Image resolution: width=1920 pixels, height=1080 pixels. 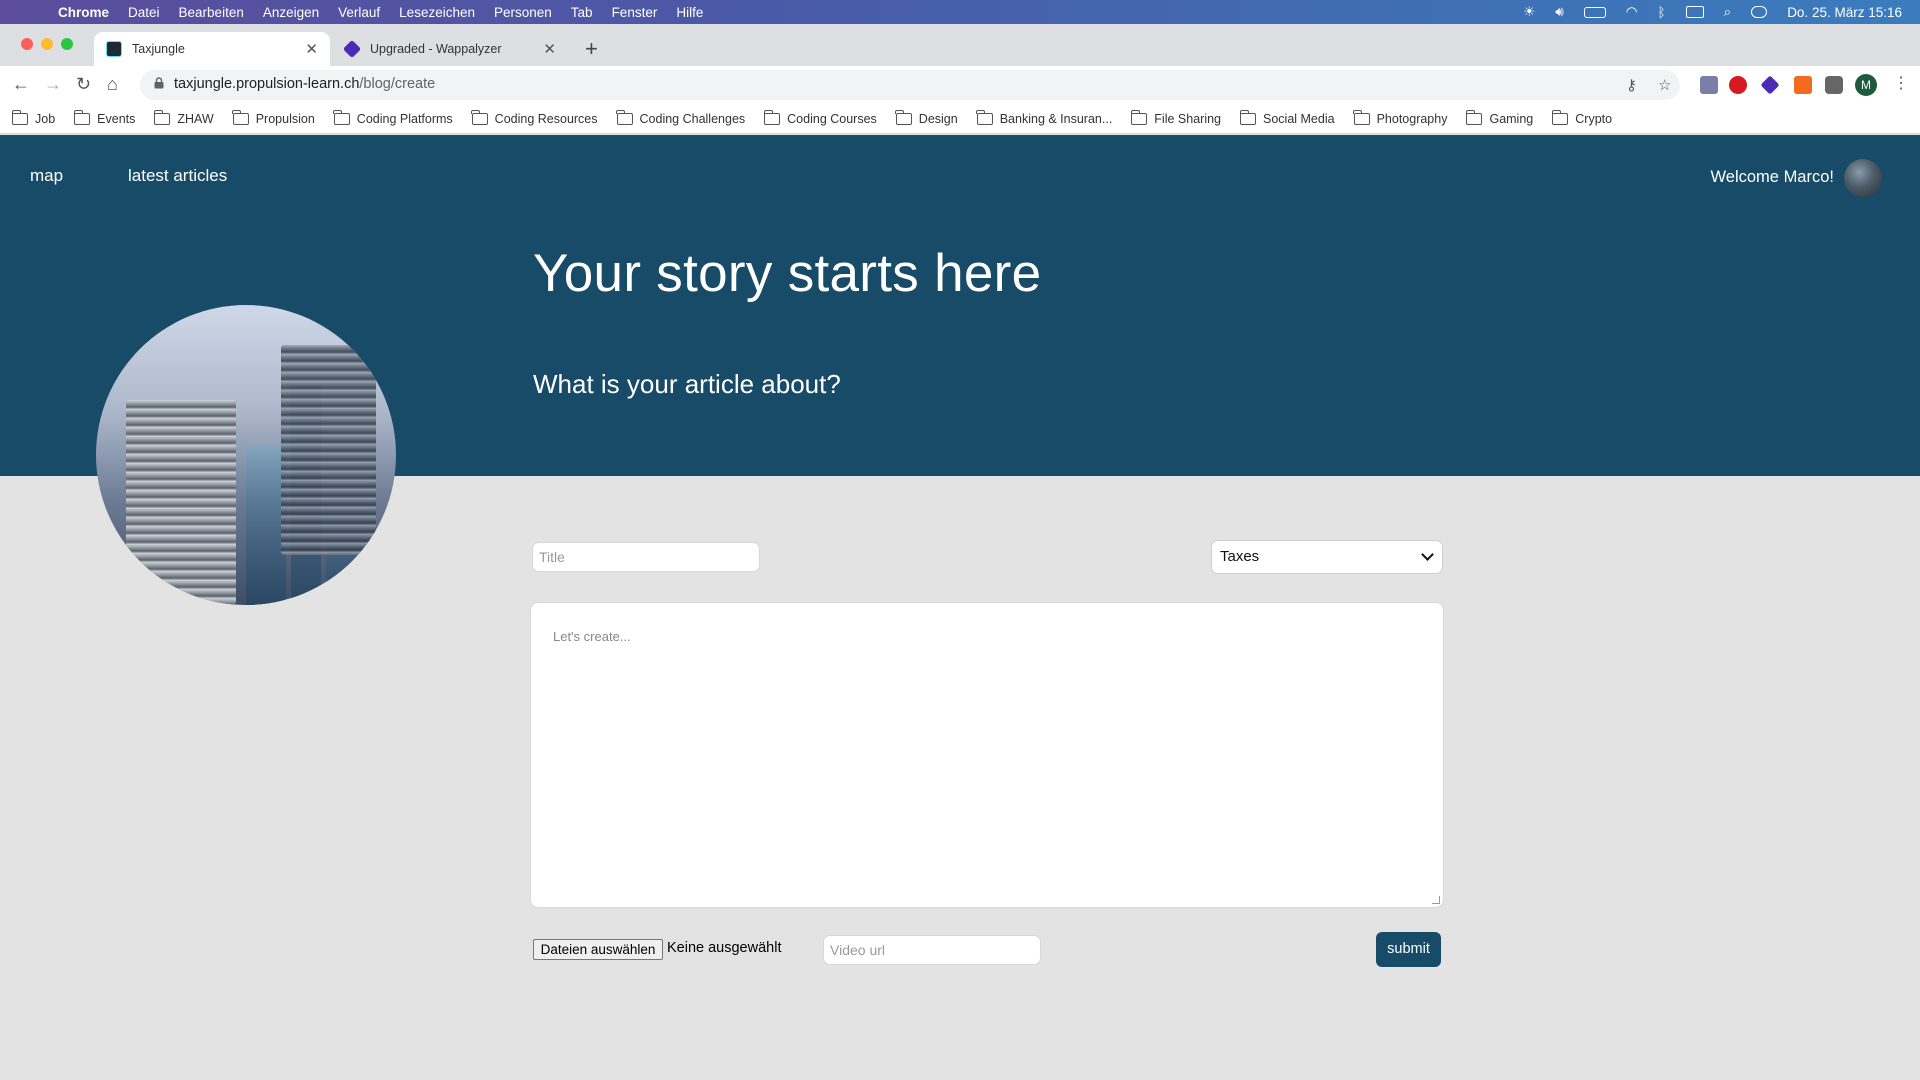 I want to click on submit-button: submit, so click(x=1408, y=949).